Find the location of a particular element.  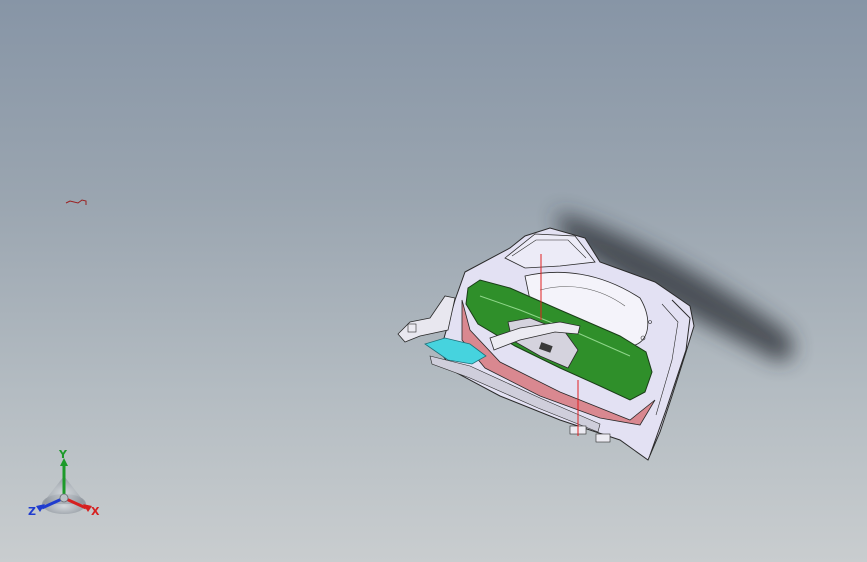

reference-triad: Y X Z is located at coordinates (64, 483).